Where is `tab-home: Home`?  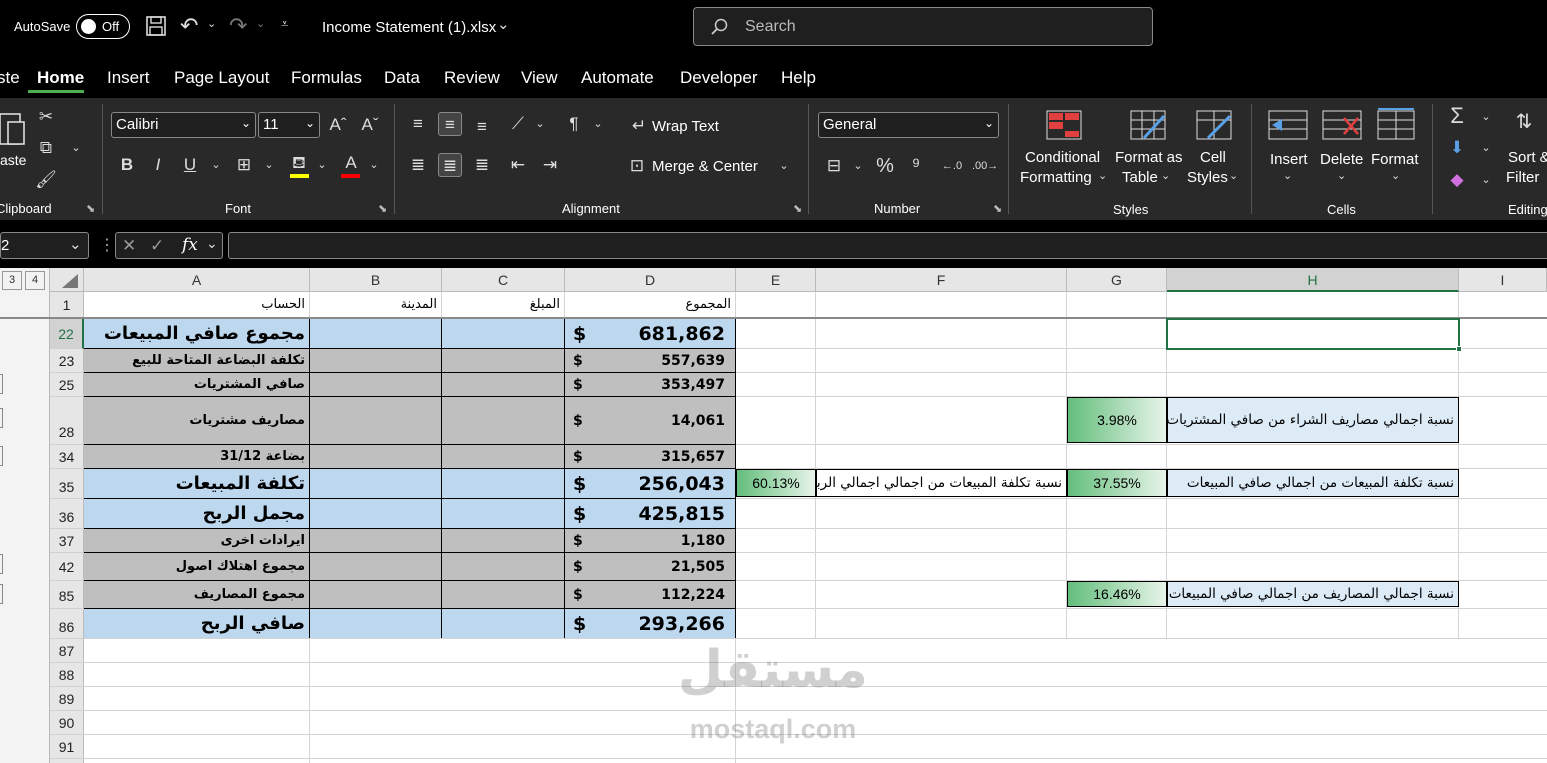 tab-home: Home is located at coordinates (60, 78).